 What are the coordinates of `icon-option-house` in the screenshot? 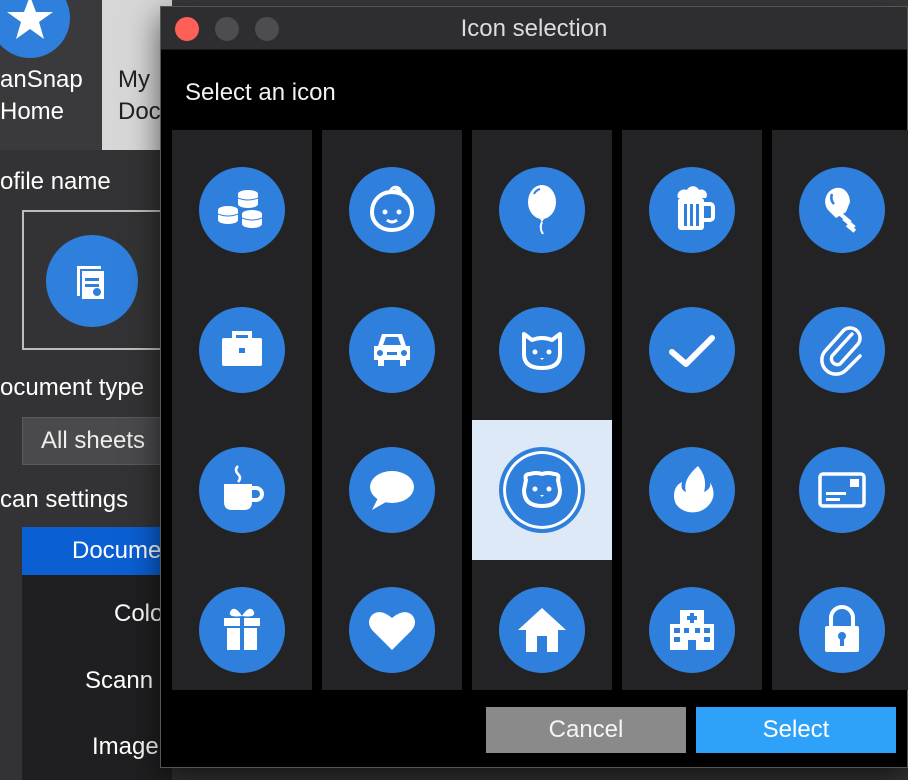 It's located at (542, 630).